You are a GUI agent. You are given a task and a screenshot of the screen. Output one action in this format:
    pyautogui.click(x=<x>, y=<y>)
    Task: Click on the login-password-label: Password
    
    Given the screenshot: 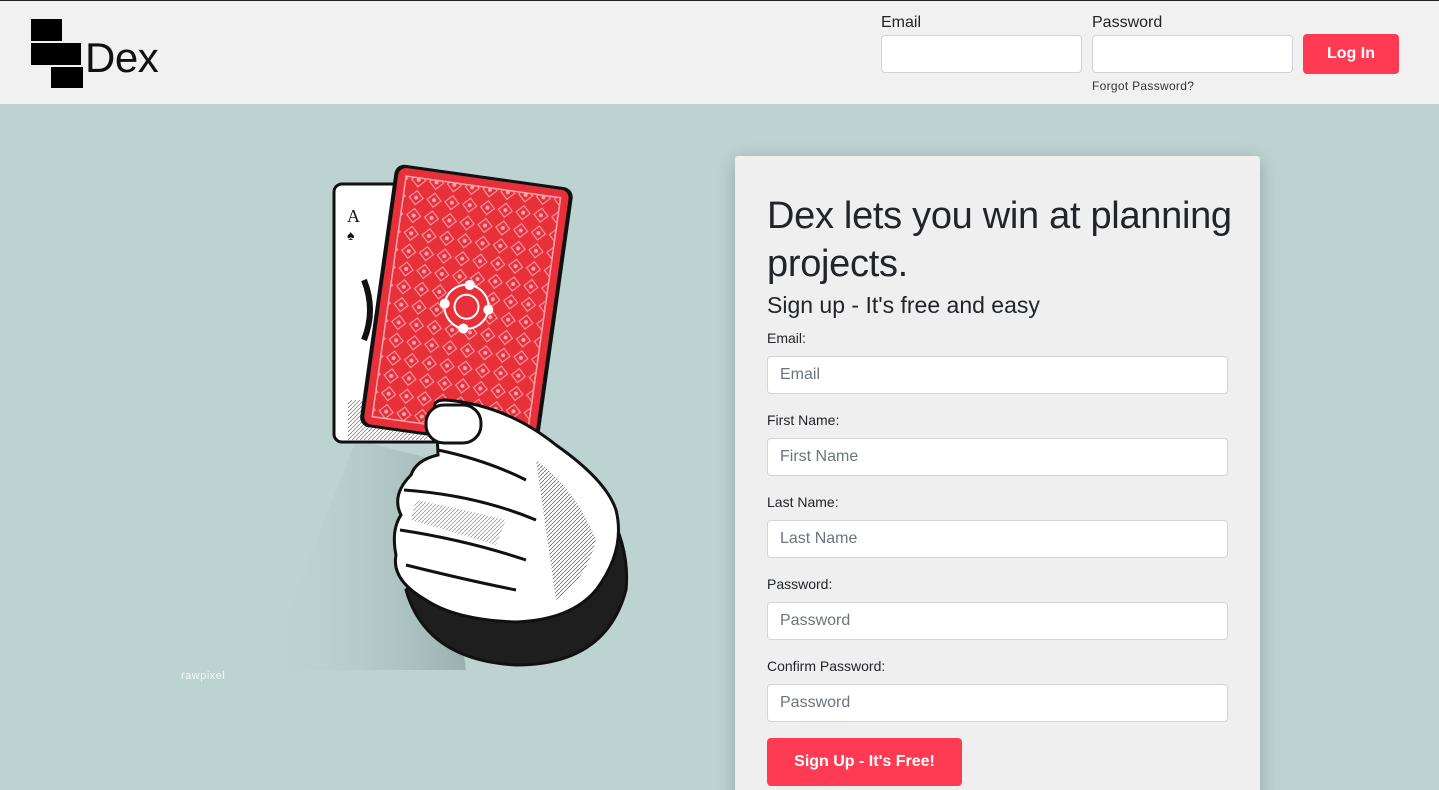 What is the action you would take?
    pyautogui.click(x=1127, y=22)
    